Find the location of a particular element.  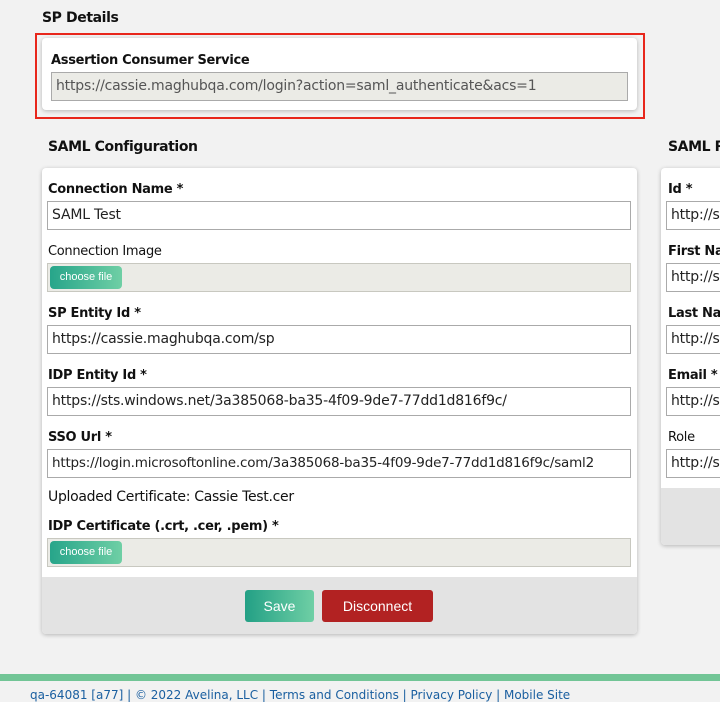

field-label: Id * is located at coordinates (680, 189).